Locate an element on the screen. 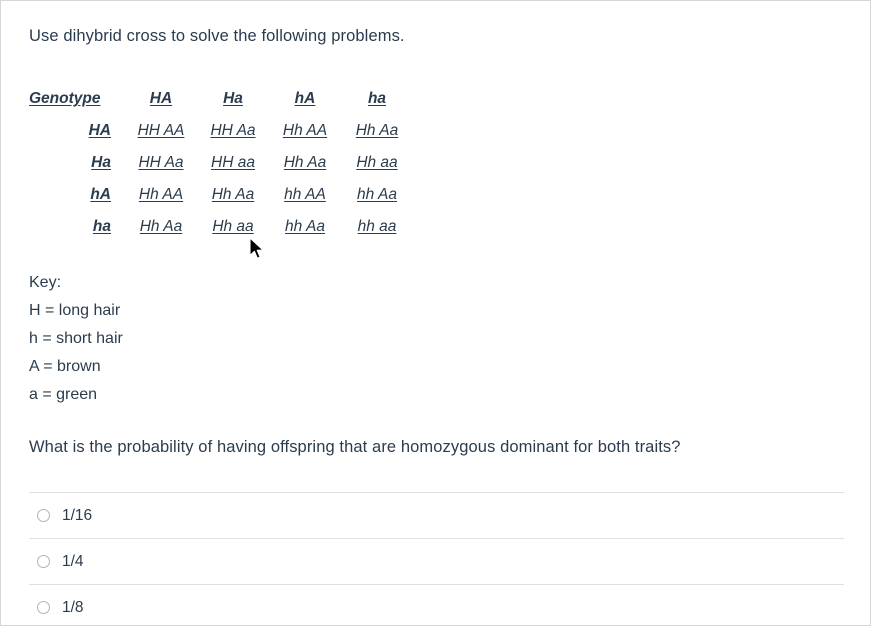 The width and height of the screenshot is (871, 626). punnett-cell-2-1: Hh Aa is located at coordinates (233, 194).